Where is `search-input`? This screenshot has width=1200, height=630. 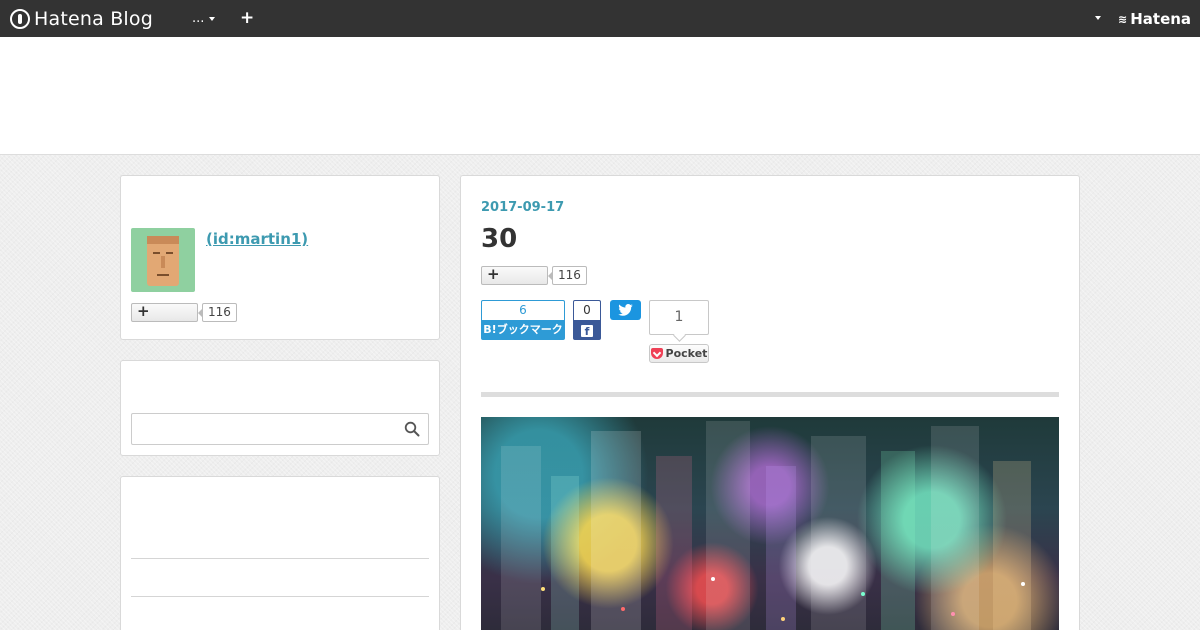
search-input is located at coordinates (280, 429).